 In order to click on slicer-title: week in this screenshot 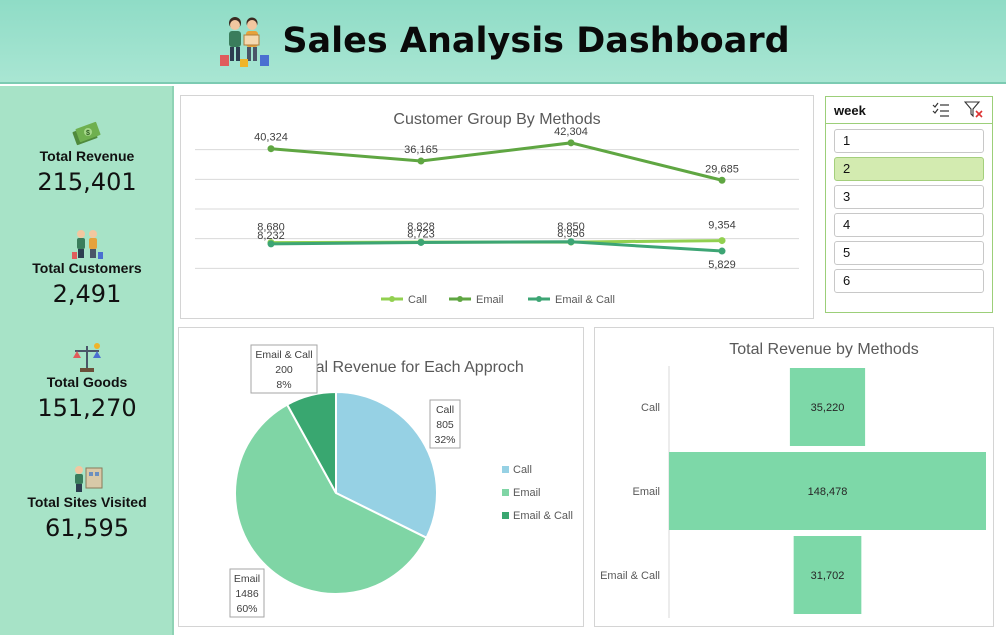, I will do `click(850, 110)`.